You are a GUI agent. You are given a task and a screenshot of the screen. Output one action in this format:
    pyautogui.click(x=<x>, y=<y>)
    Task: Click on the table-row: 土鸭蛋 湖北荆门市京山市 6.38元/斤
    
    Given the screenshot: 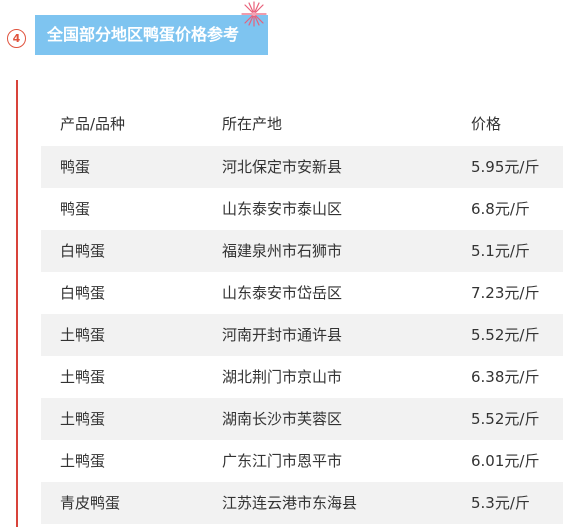 What is the action you would take?
    pyautogui.click(x=302, y=377)
    